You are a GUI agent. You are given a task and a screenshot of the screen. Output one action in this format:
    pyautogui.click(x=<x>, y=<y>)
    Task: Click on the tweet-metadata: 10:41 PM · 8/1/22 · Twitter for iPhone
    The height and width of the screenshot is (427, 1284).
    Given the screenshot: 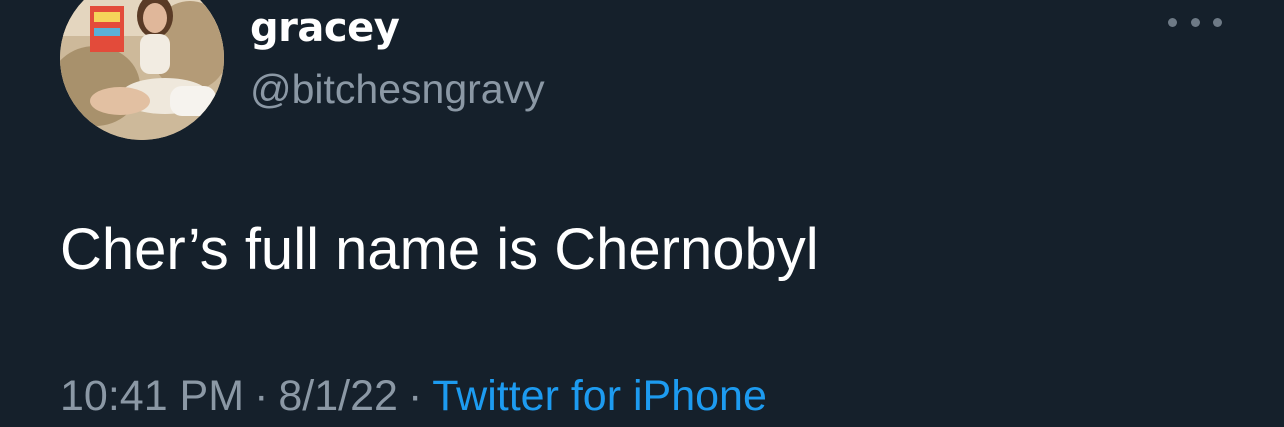 What is the action you would take?
    pyautogui.click(x=413, y=396)
    